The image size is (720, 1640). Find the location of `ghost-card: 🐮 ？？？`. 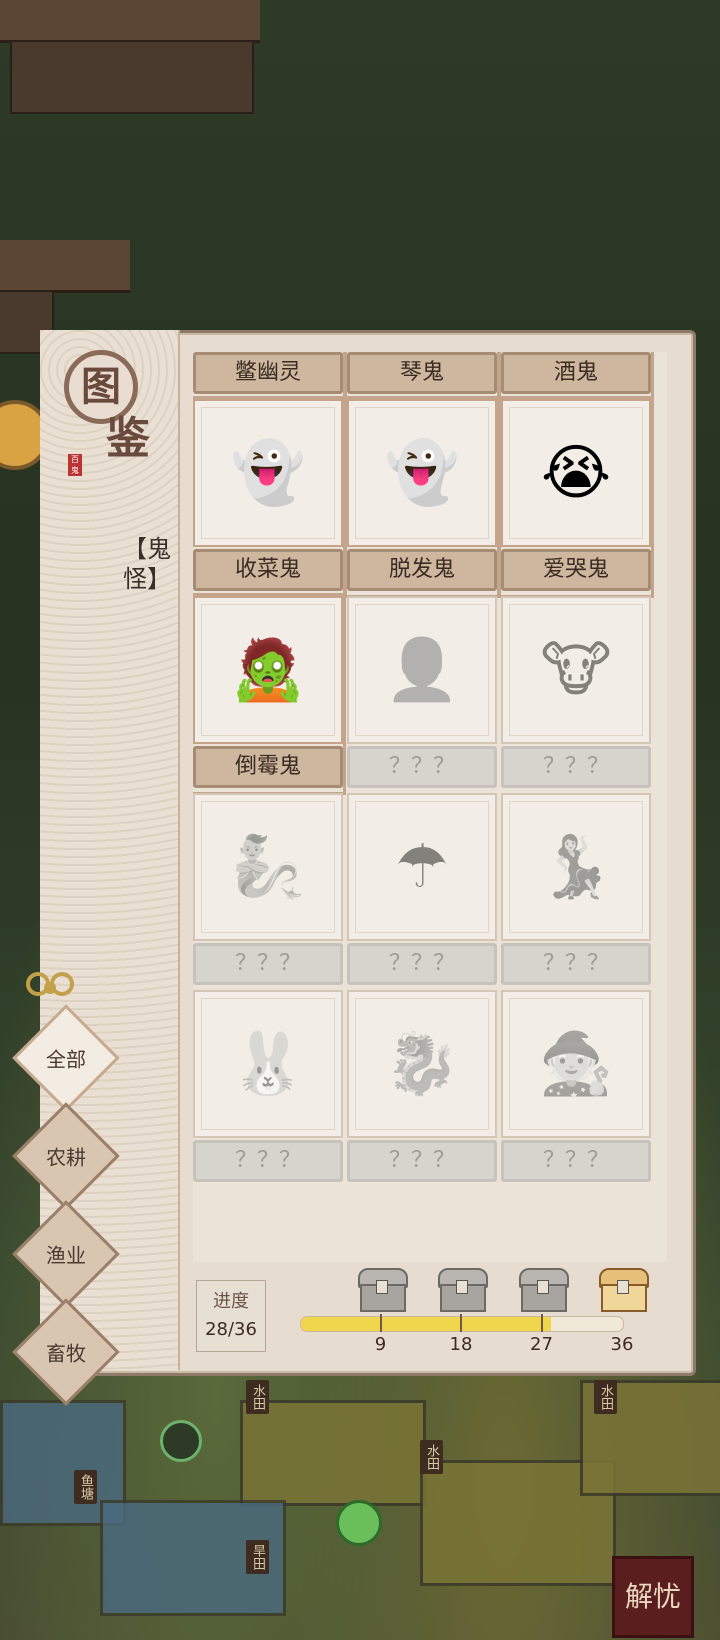

ghost-card: 🐮 ？？？ is located at coordinates (576, 694).